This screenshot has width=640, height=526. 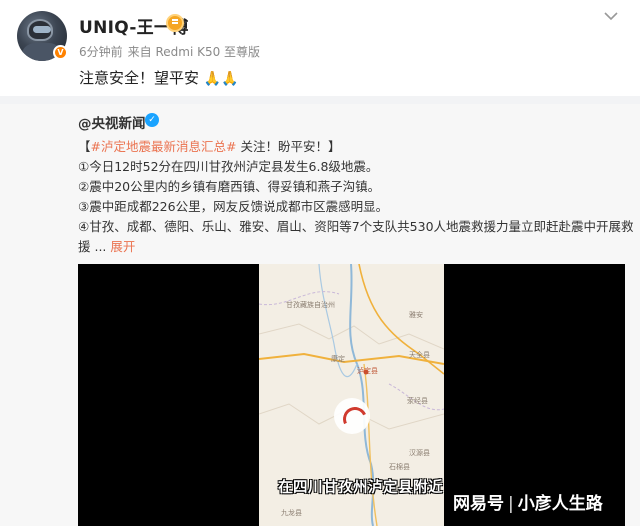 I want to click on watermark: 网易号 | 小彦人生路, so click(x=528, y=504).